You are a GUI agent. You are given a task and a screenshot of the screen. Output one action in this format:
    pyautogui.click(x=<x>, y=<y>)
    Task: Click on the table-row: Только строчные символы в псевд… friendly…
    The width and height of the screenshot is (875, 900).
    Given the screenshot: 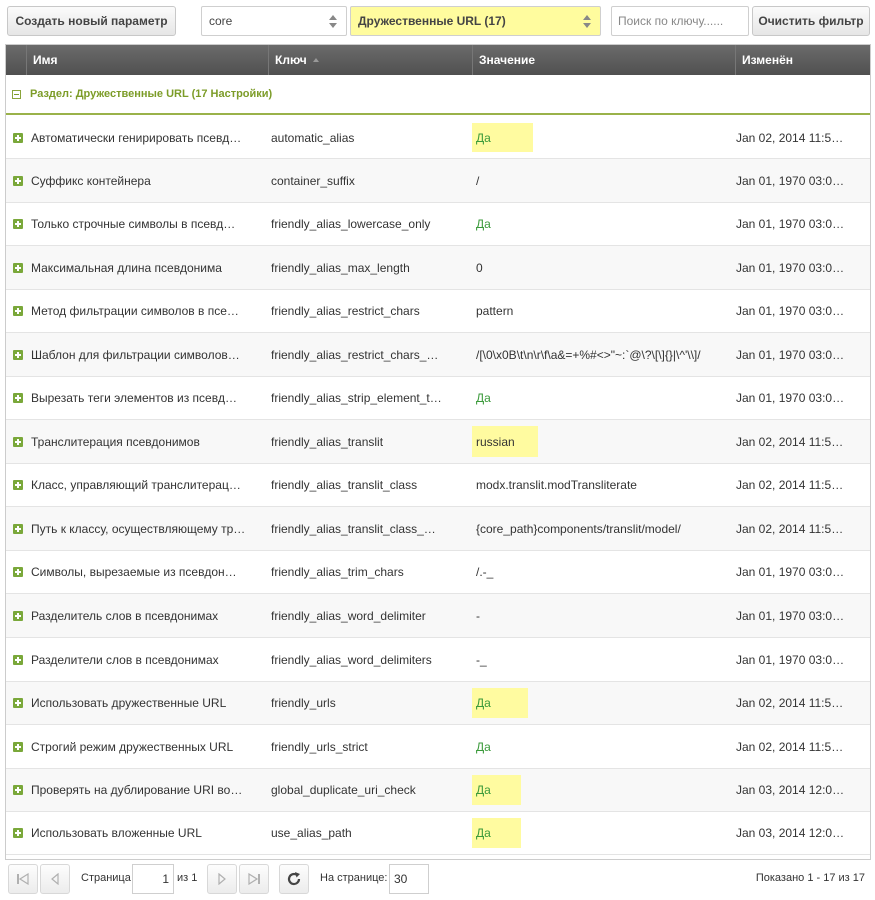 What is the action you would take?
    pyautogui.click(x=438, y=224)
    